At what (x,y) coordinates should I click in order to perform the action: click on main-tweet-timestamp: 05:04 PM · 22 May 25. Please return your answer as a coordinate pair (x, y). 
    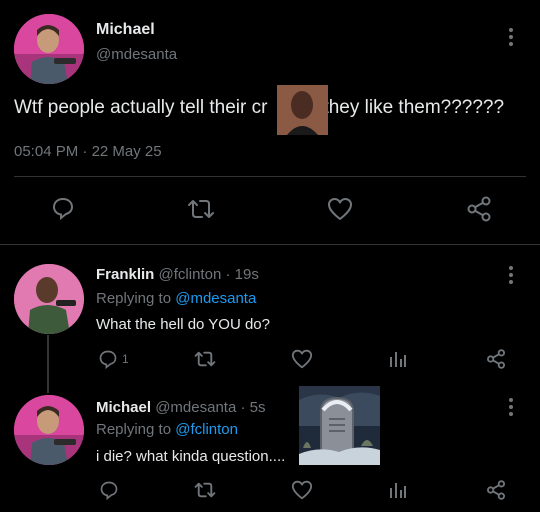
    Looking at the image, I should click on (88, 151).